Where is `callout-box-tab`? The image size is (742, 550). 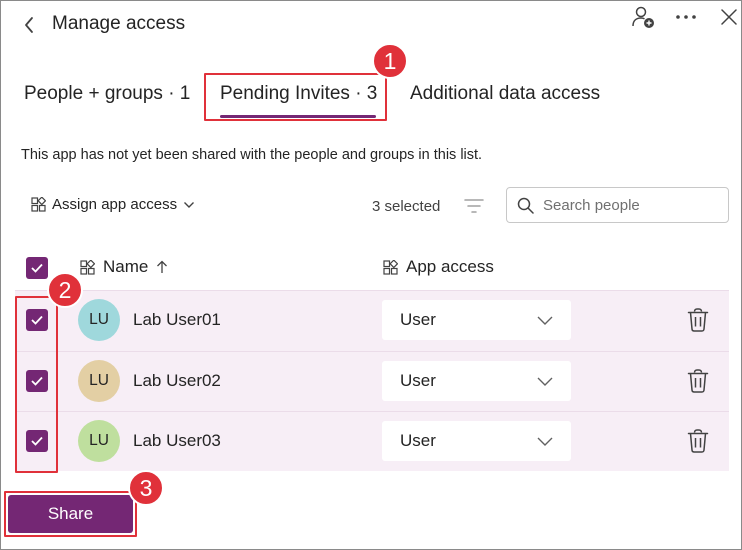
callout-box-tab is located at coordinates (295, 97).